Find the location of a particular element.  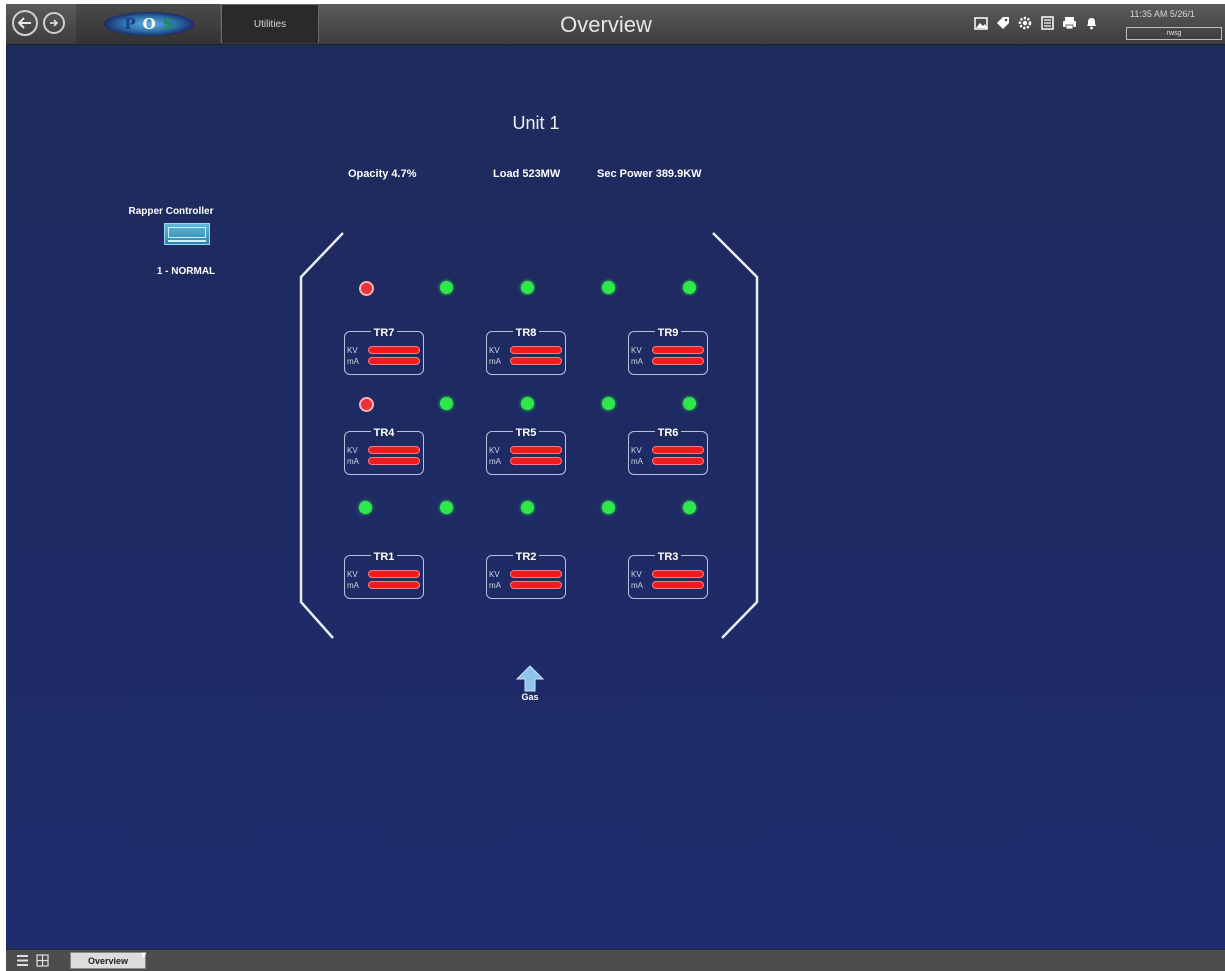

rapper-controller-icon is located at coordinates (187, 234).